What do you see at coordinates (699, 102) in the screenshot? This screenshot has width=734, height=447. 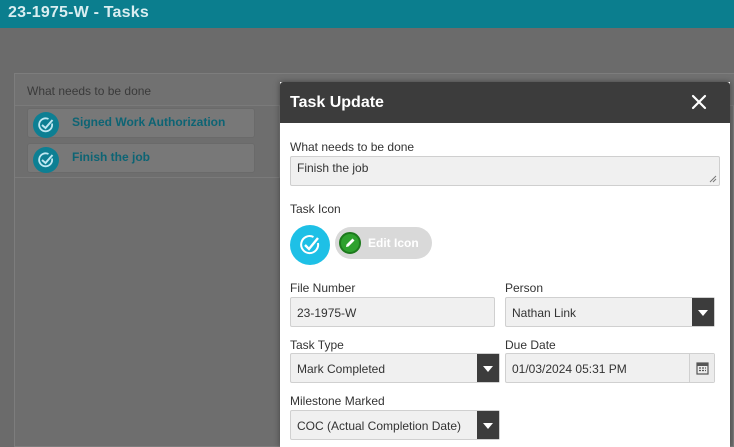 I see `close-icon` at bounding box center [699, 102].